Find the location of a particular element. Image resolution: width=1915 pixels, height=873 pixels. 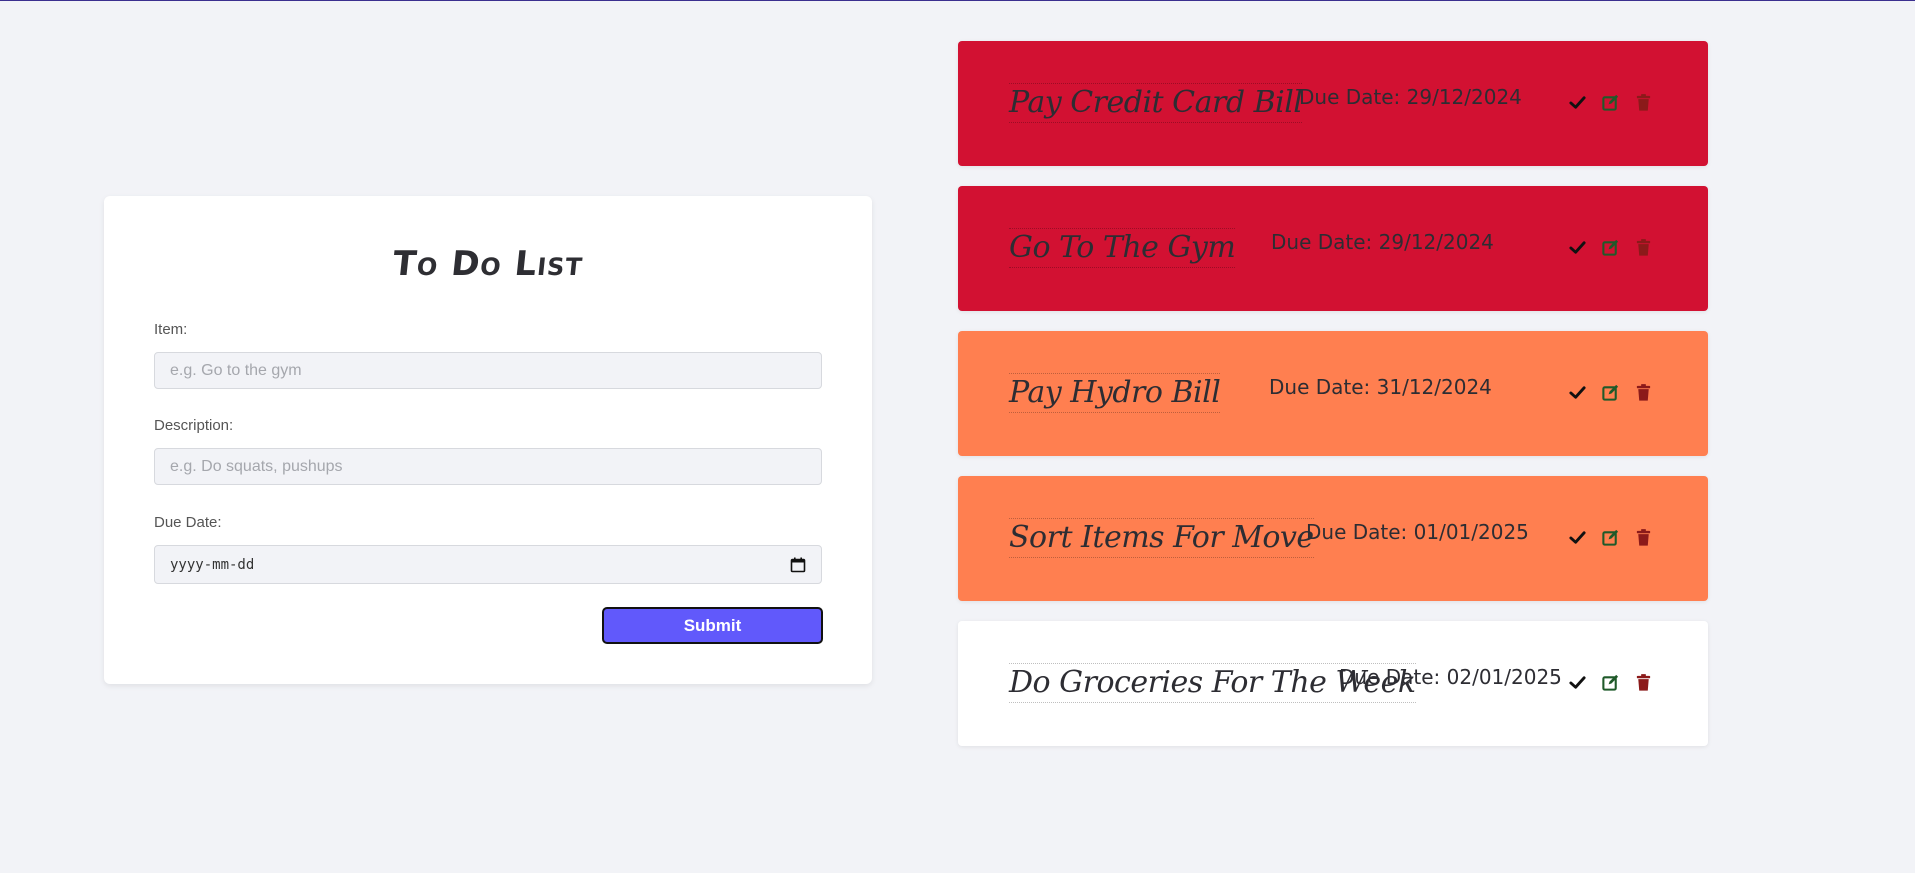

task-due-date: Due Date: 31/12/2024 is located at coordinates (1380, 387).